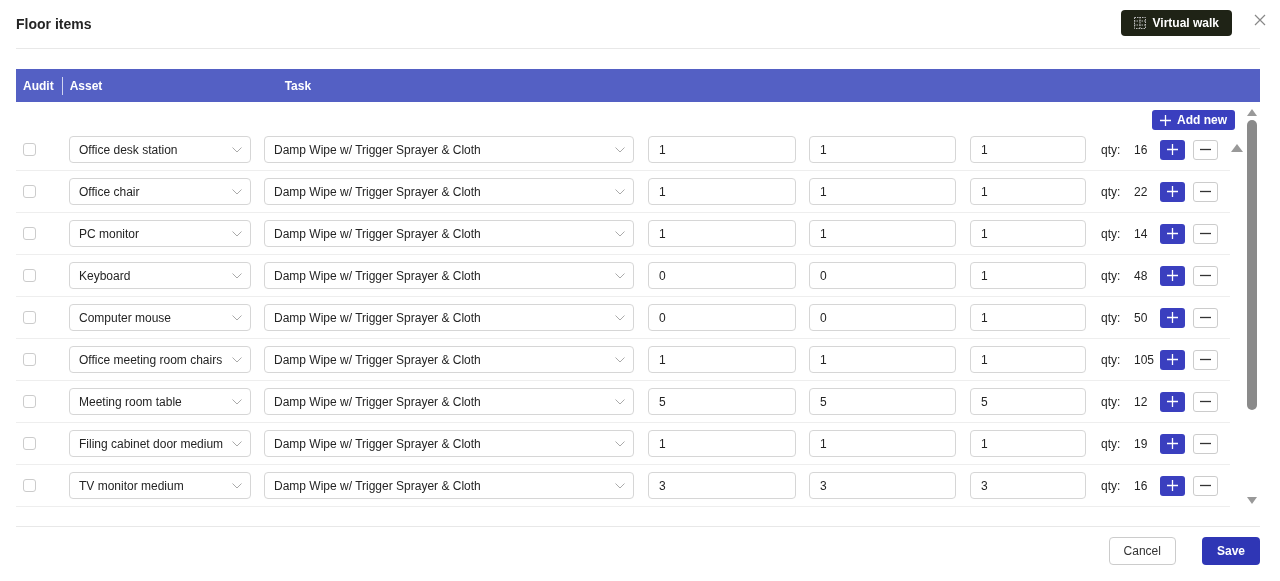 This screenshot has height=581, width=1280. I want to click on asset-dropdown: Office meeting room chairs, so click(160, 359).